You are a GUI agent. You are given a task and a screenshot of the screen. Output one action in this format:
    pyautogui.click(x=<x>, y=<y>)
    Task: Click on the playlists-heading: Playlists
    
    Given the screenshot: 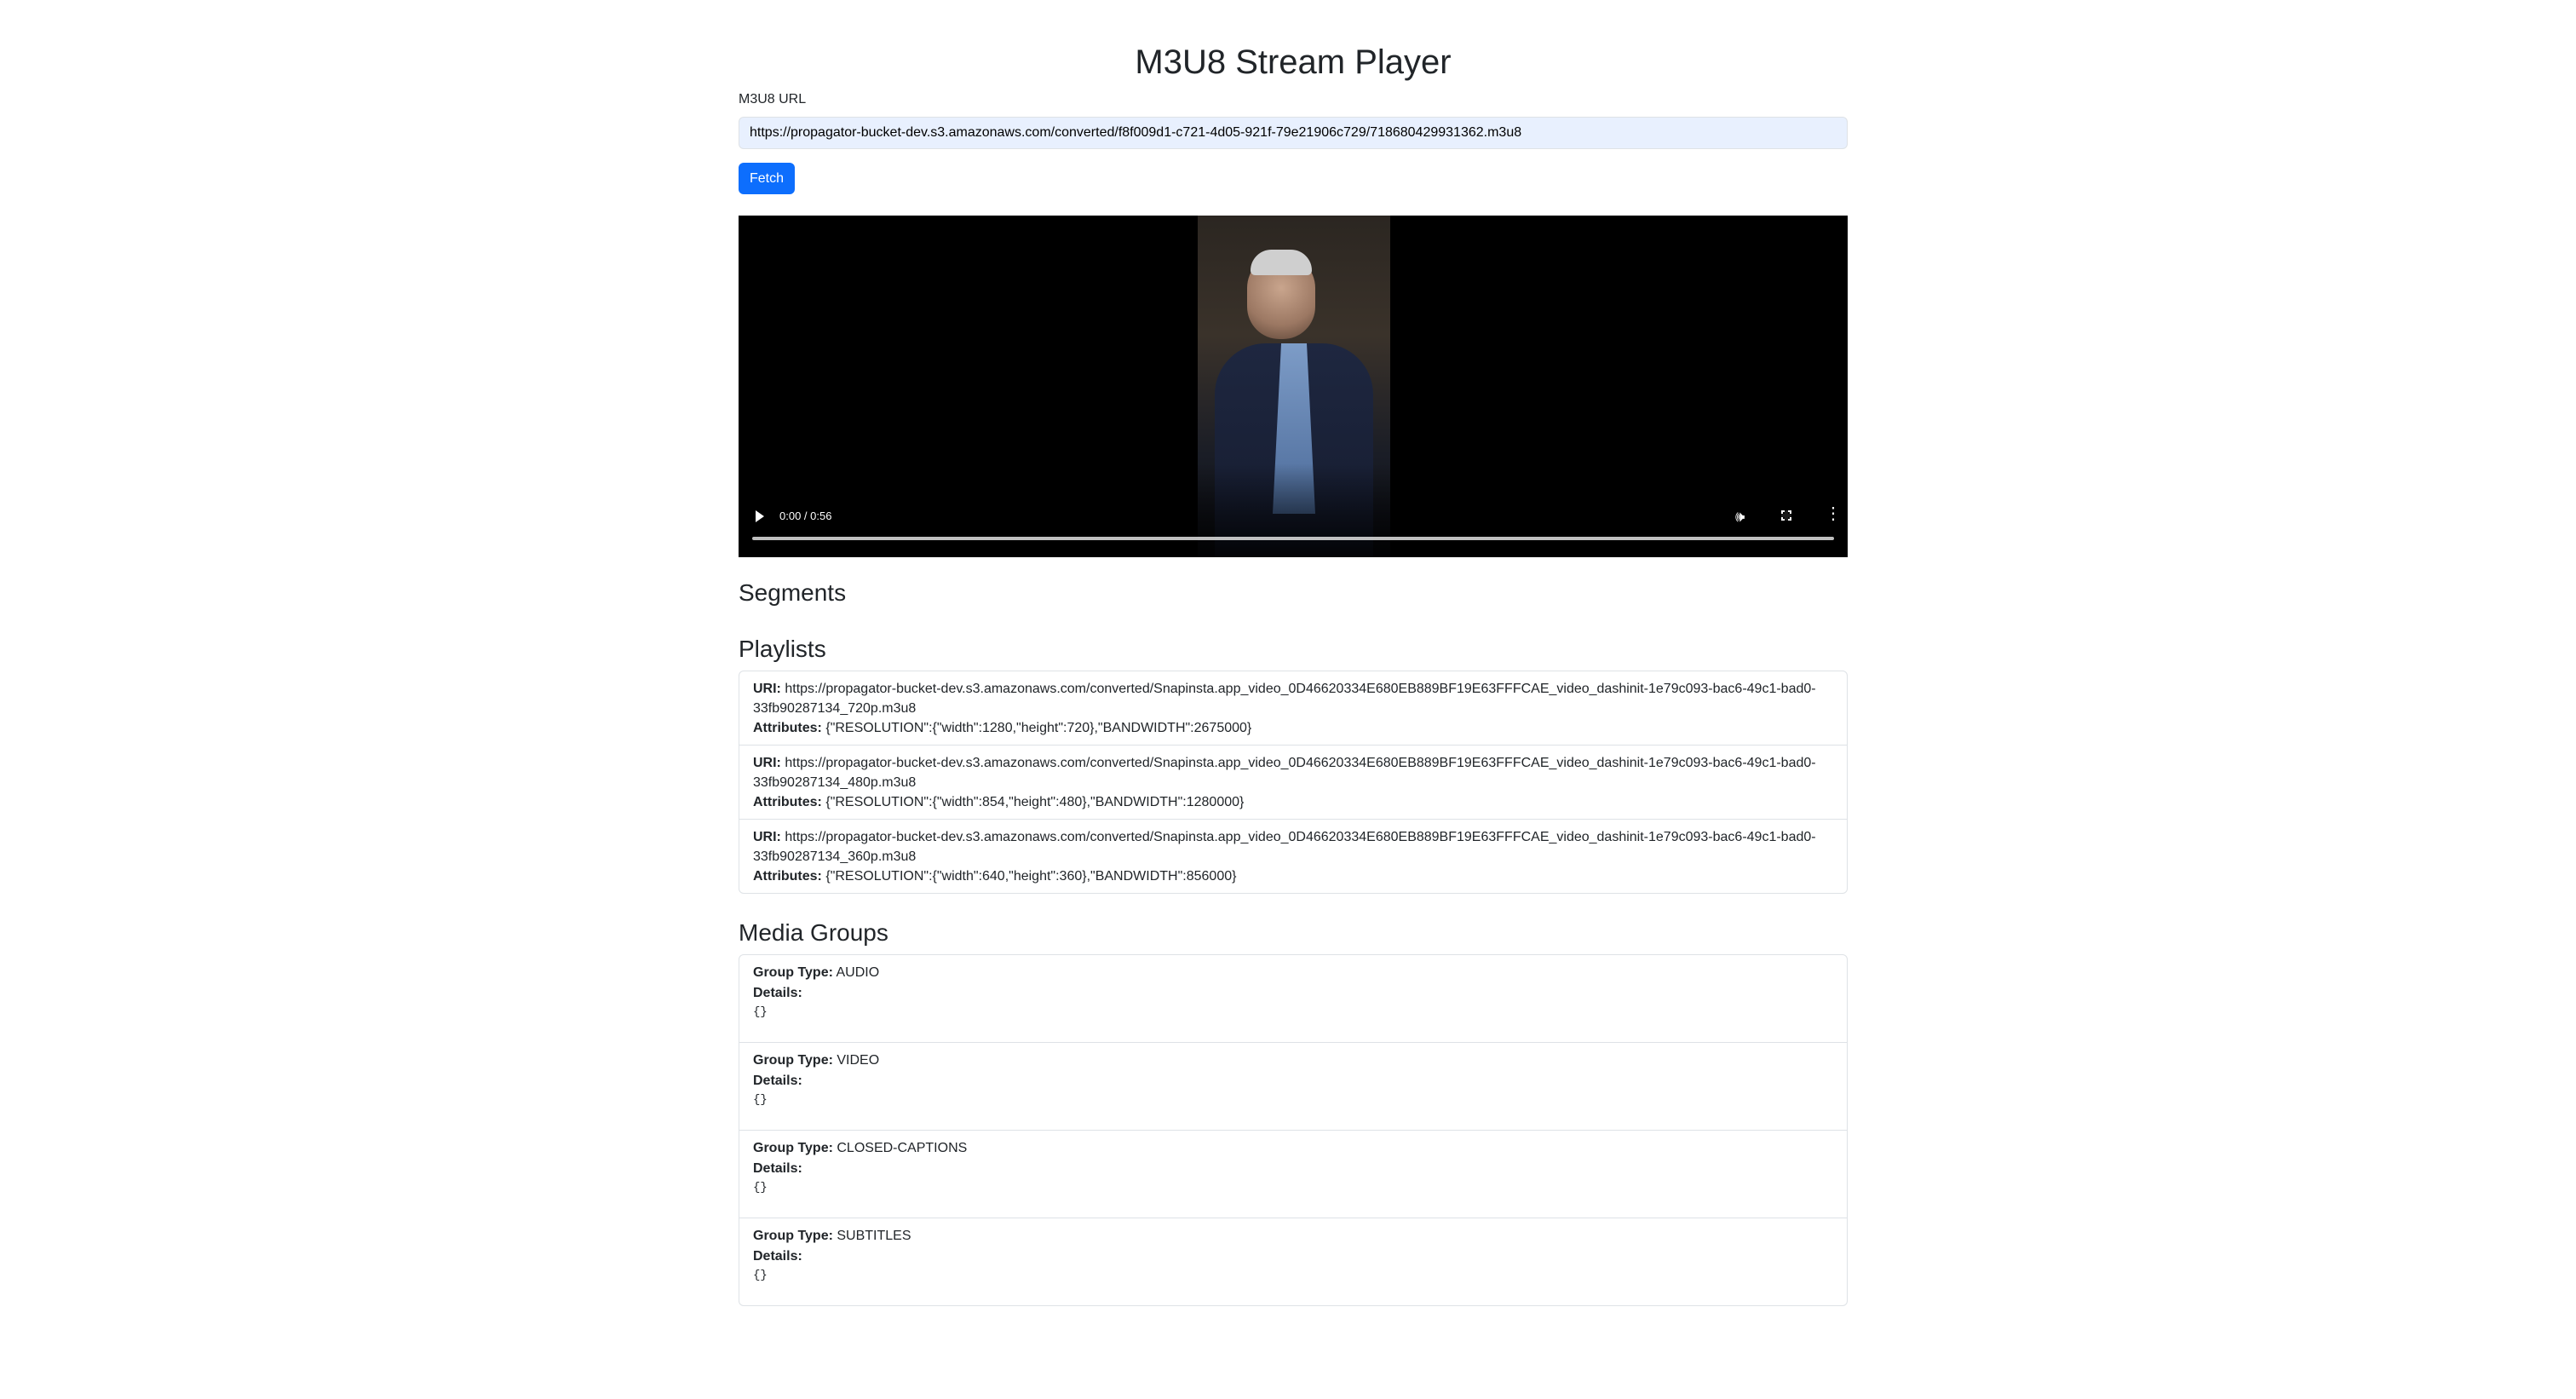 What is the action you would take?
    pyautogui.click(x=783, y=649)
    